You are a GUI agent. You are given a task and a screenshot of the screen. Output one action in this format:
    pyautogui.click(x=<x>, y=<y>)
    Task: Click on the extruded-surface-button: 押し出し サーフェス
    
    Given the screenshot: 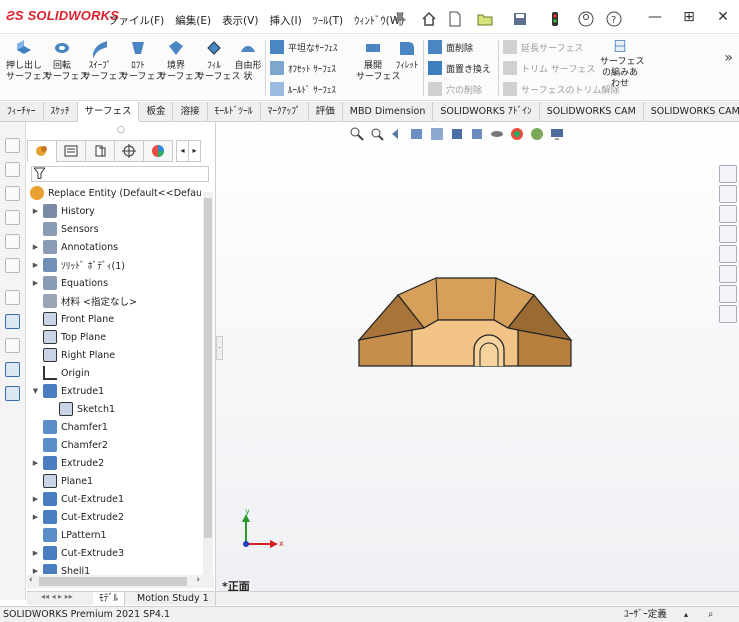 What is the action you would take?
    pyautogui.click(x=28, y=60)
    